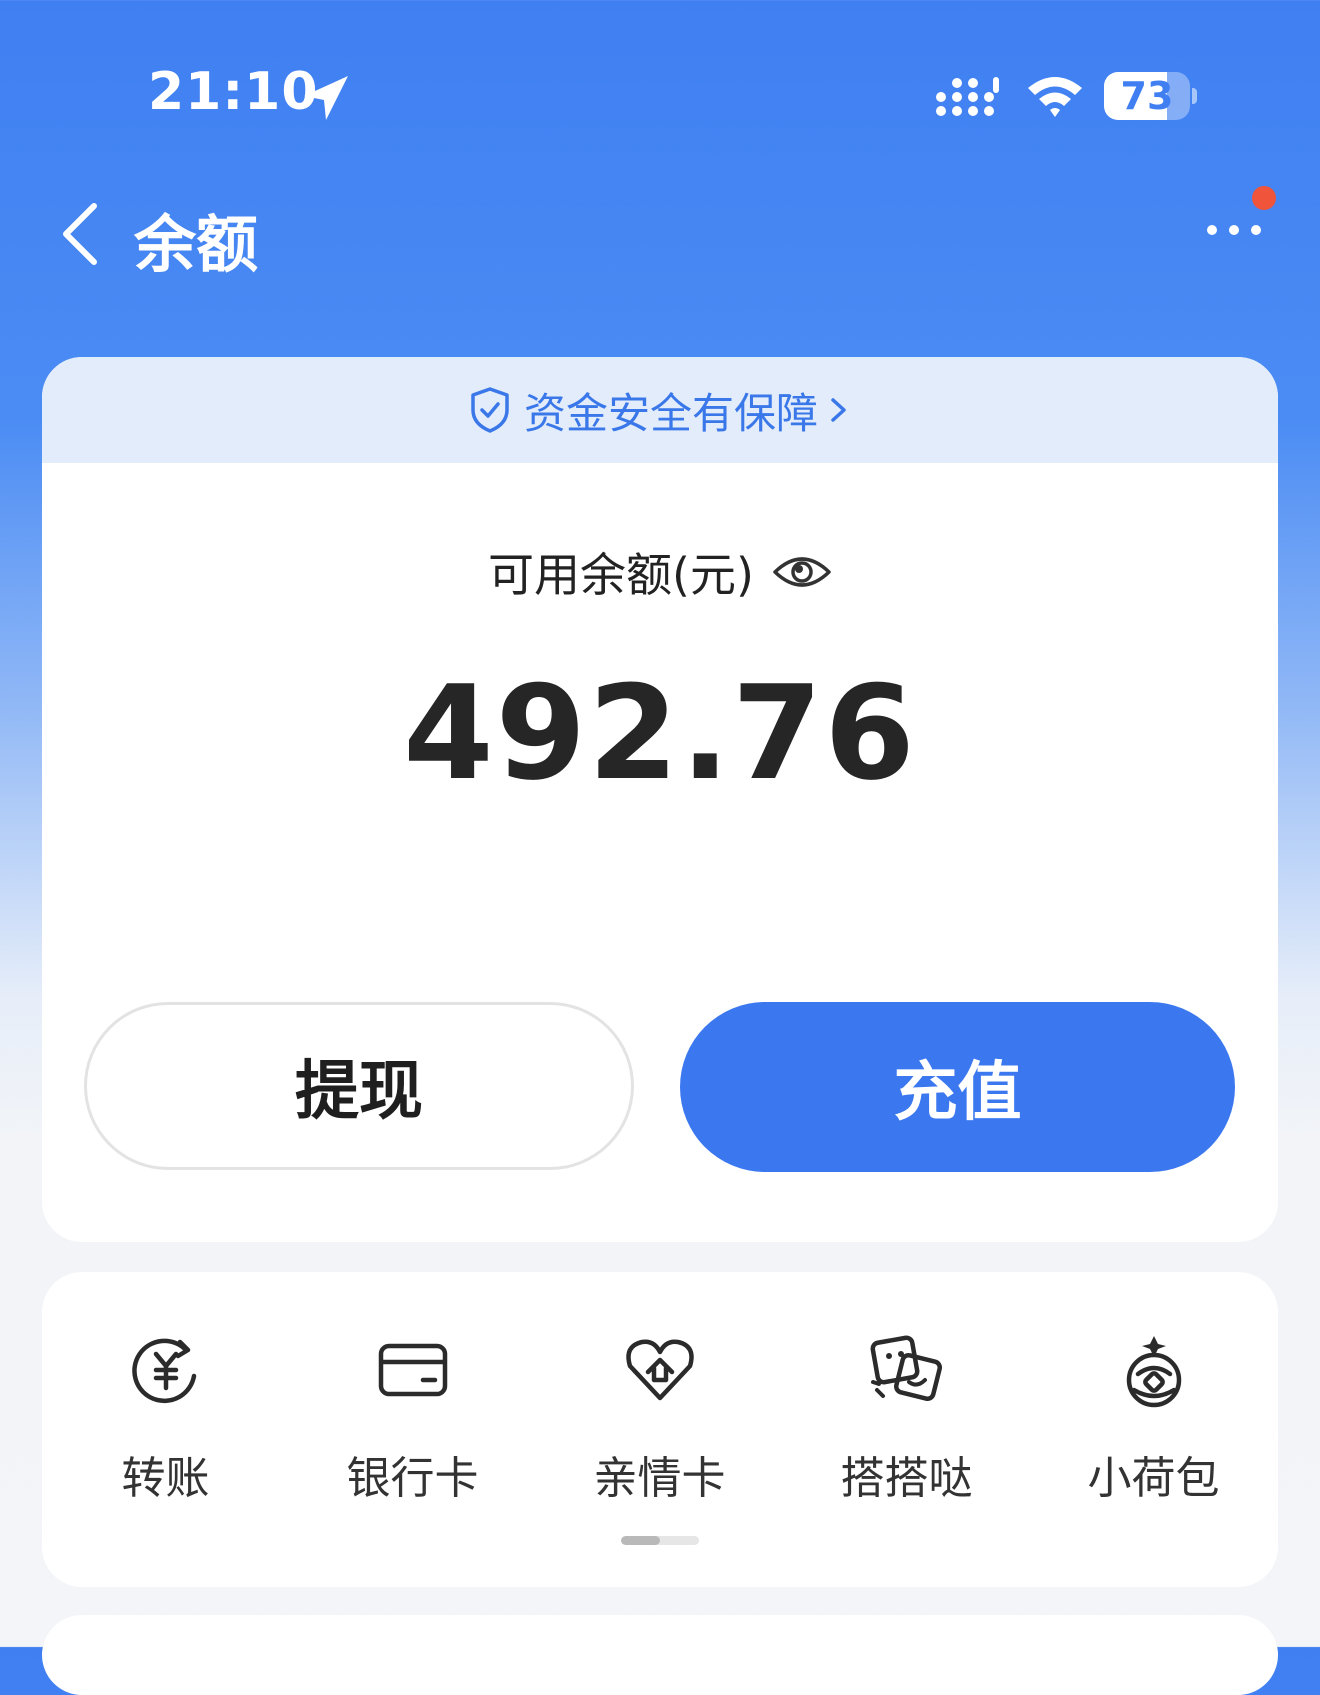 Image resolution: width=1320 pixels, height=1695 pixels. I want to click on topup-label: 充值, so click(957, 1093).